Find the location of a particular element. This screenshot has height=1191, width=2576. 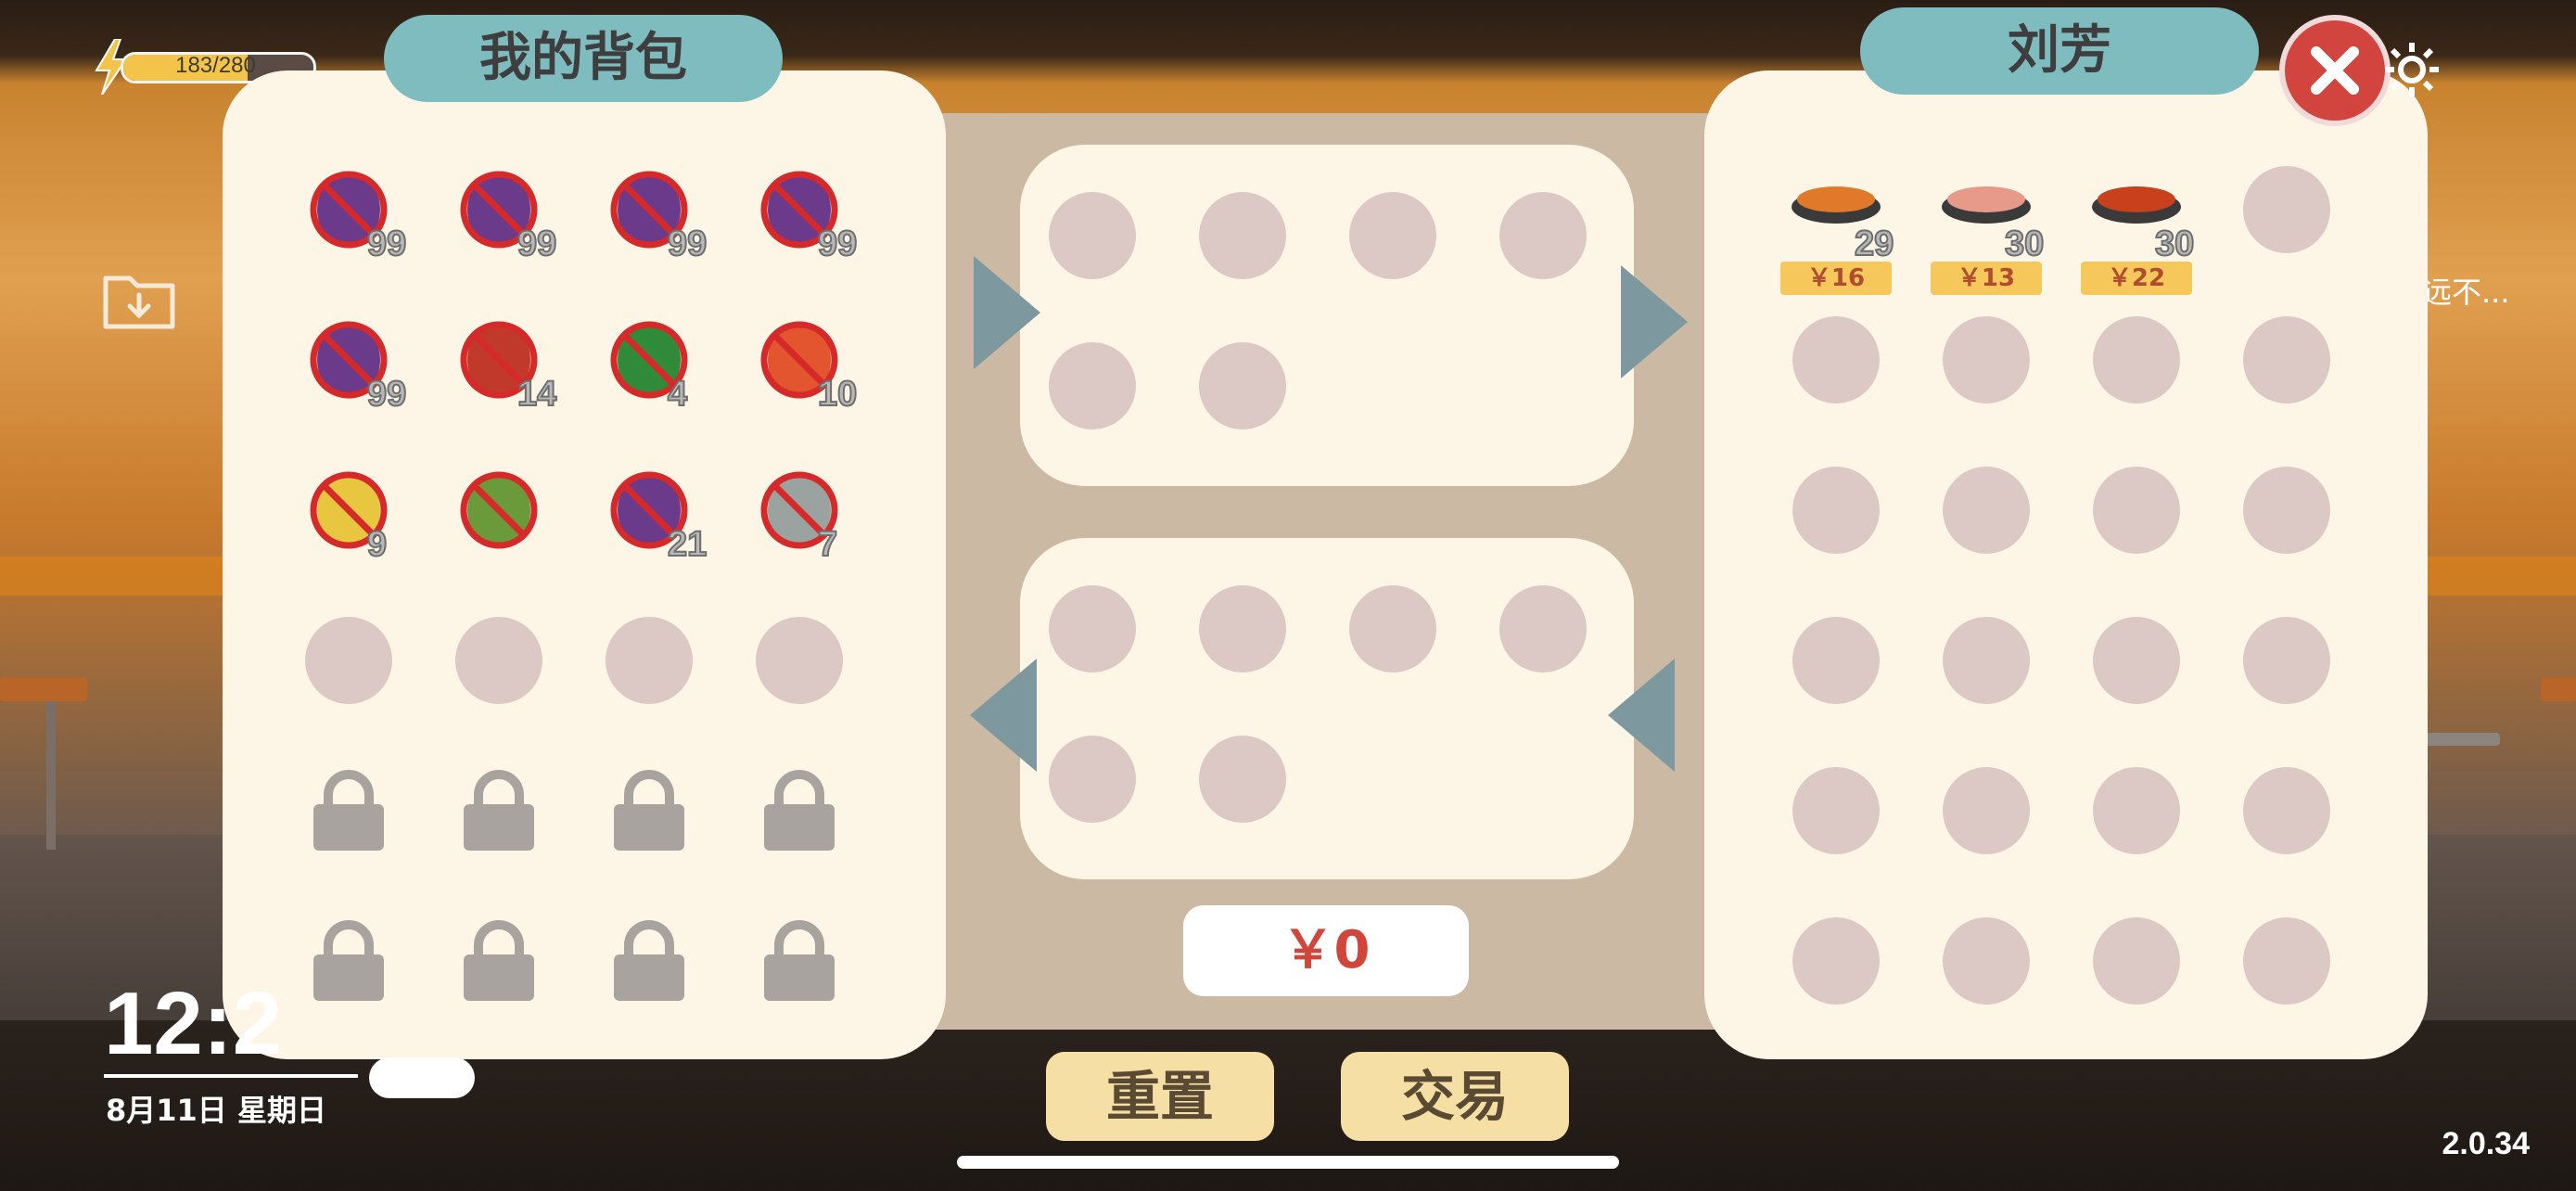

folder-download-icon is located at coordinates (139, 299).